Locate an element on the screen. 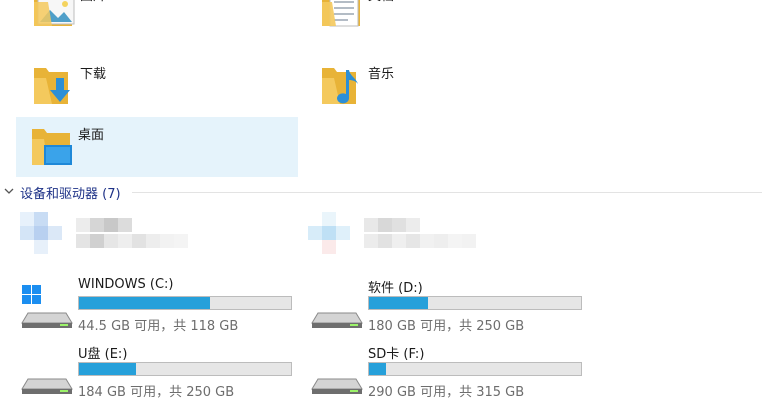 The image size is (770, 403). folder-item-downloads: 下载 is located at coordinates (159, 86).